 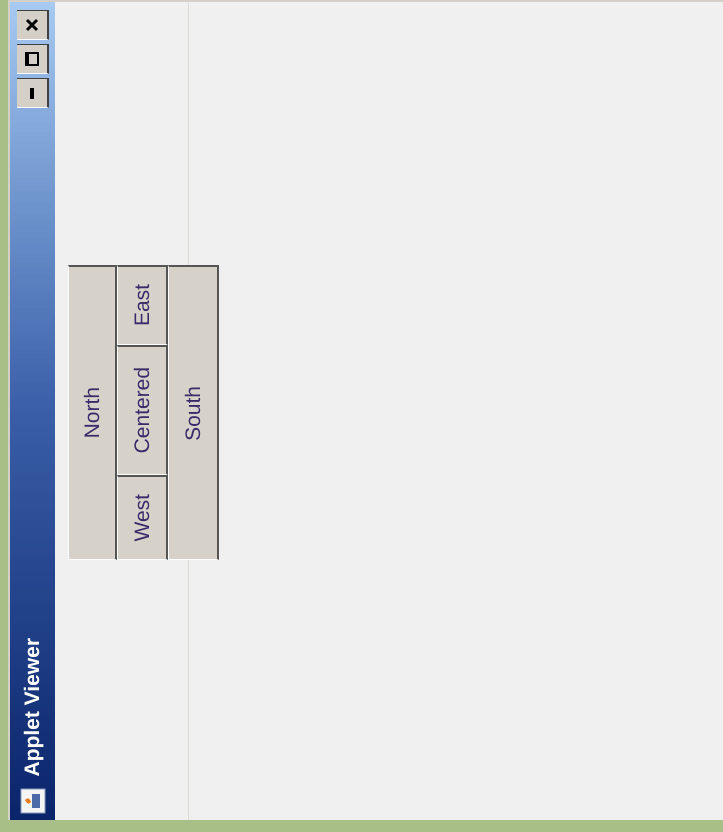 I want to click on layout-button: Centered, so click(x=142, y=410).